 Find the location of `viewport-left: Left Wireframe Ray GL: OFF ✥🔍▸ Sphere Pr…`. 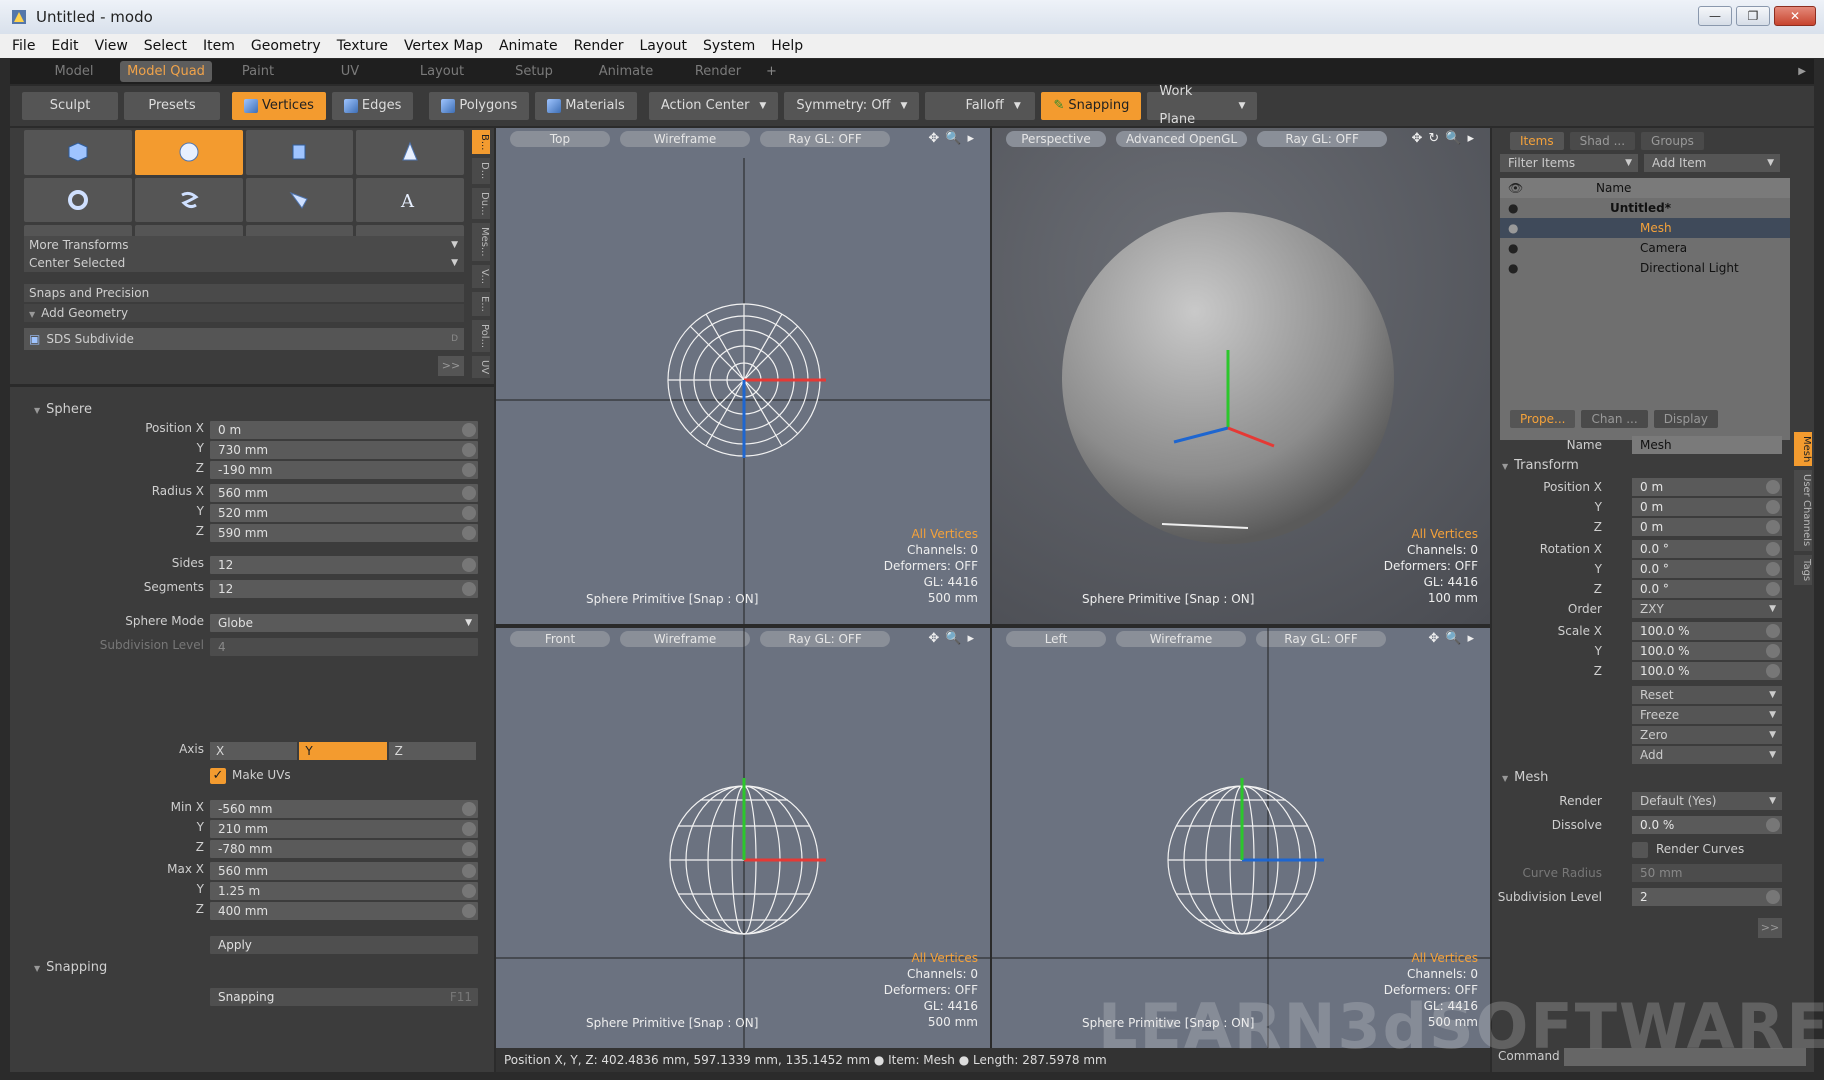

viewport-left: Left Wireframe Ray GL: OFF ✥🔍▸ Sphere Pr… is located at coordinates (1241, 838).